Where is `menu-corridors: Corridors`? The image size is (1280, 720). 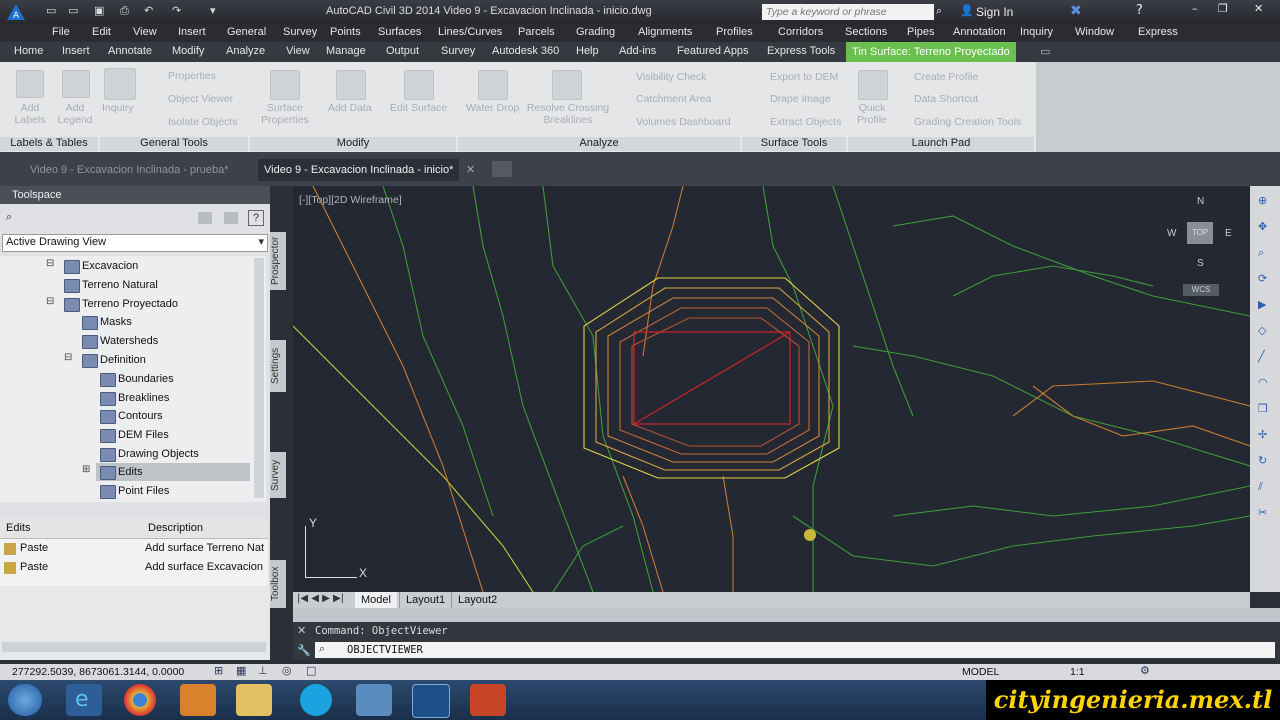
menu-corridors: Corridors is located at coordinates (800, 32).